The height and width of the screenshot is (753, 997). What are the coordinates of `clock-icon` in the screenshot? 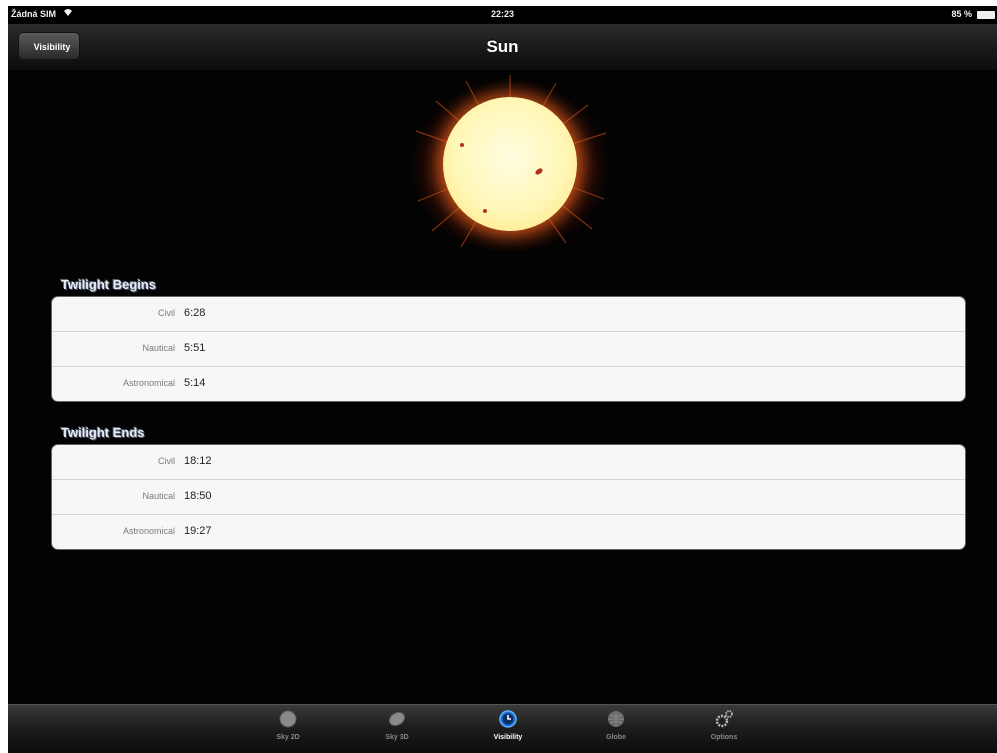 It's located at (508, 719).